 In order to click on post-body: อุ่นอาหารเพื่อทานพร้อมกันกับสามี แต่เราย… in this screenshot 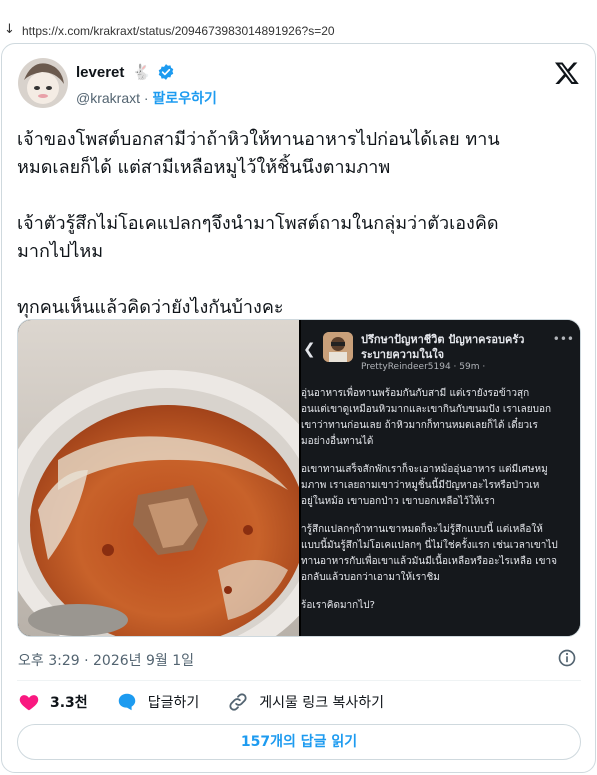, I will do `click(440, 500)`.